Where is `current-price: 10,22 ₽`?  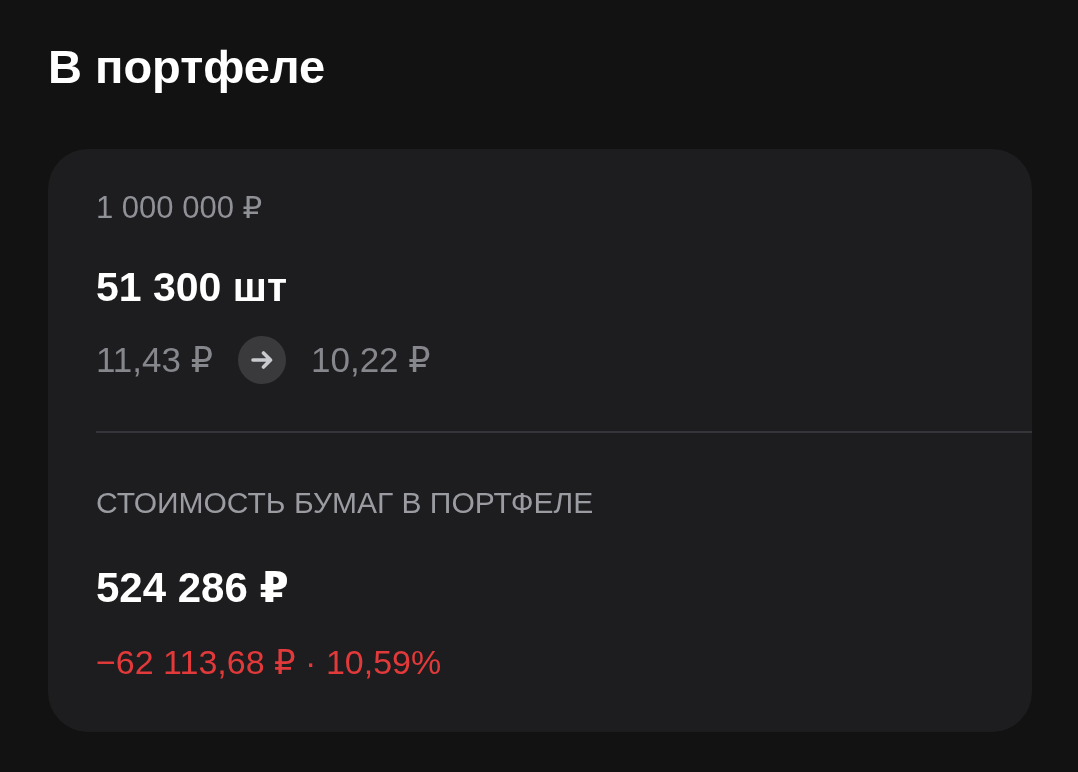 current-price: 10,22 ₽ is located at coordinates (371, 359).